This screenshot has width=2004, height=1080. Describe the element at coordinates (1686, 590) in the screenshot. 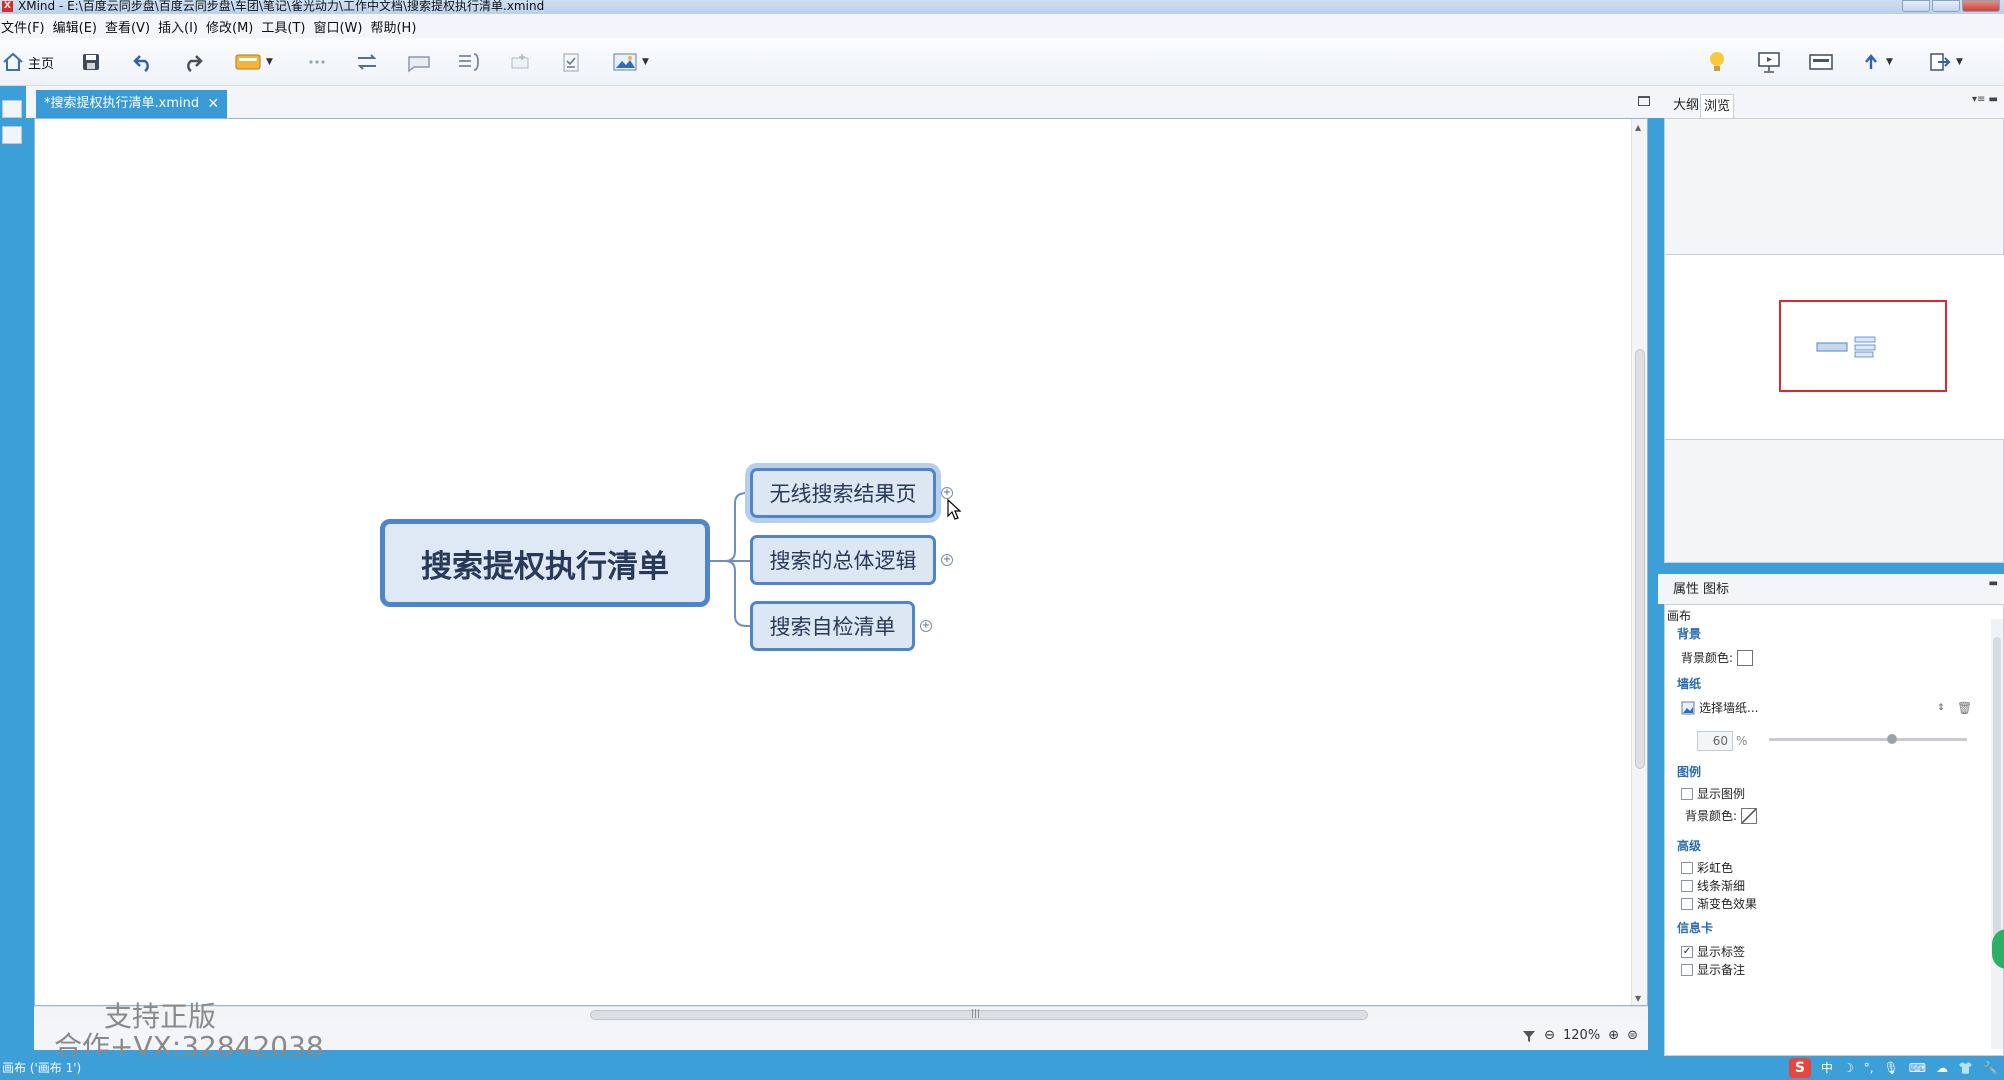

I see `tab-properties: 属性` at that location.